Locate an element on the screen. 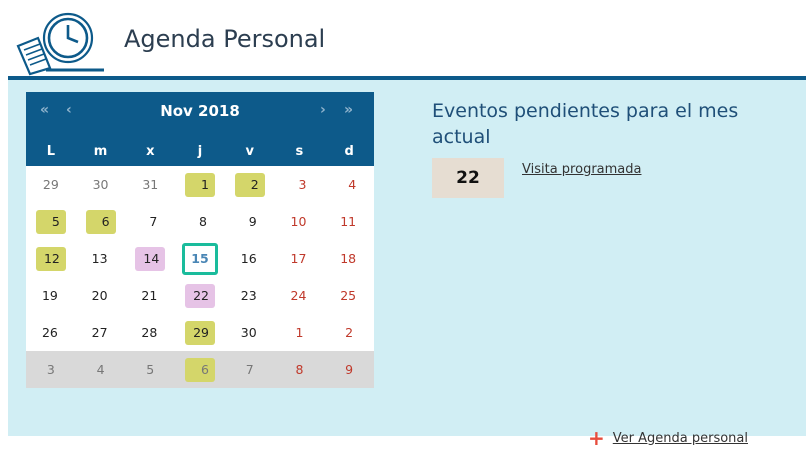 This screenshot has height=452, width=806. calendar-day-number: 20 is located at coordinates (99, 295).